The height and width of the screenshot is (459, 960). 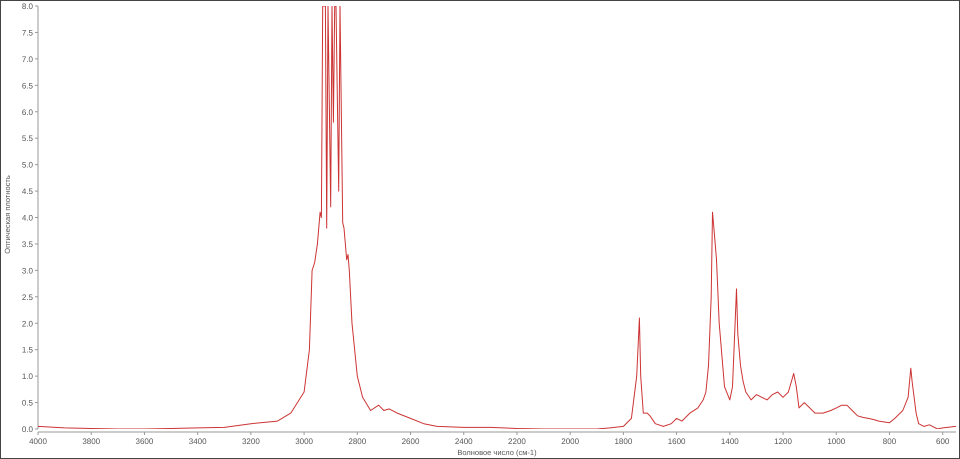 I want to click on x-tick-label: 3600, so click(x=145, y=441).